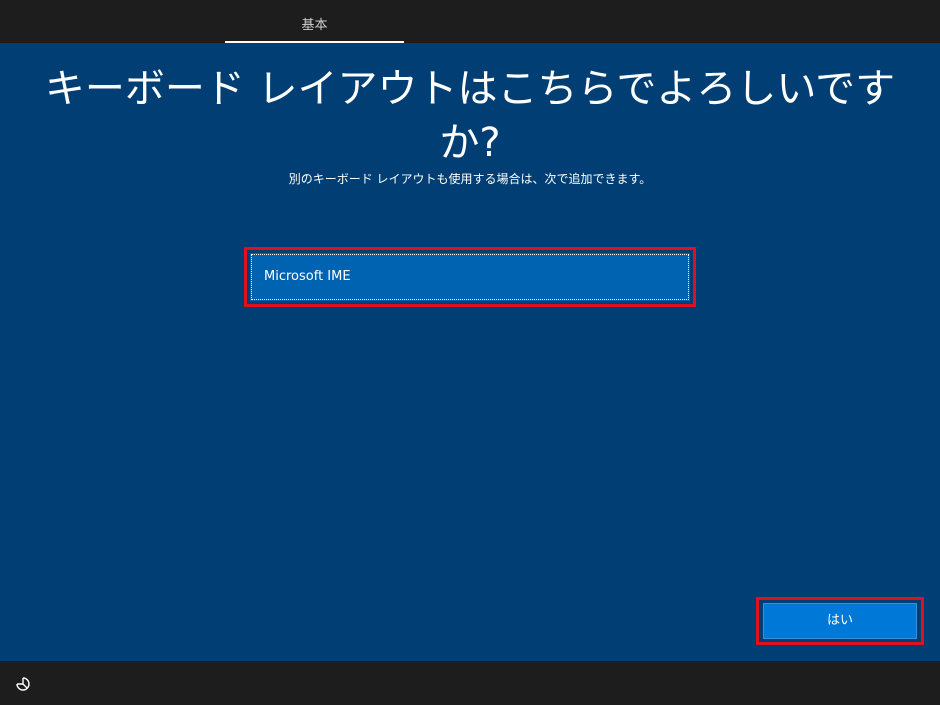 This screenshot has width=940, height=705. I want to click on top-bar: 基本, so click(470, 21).